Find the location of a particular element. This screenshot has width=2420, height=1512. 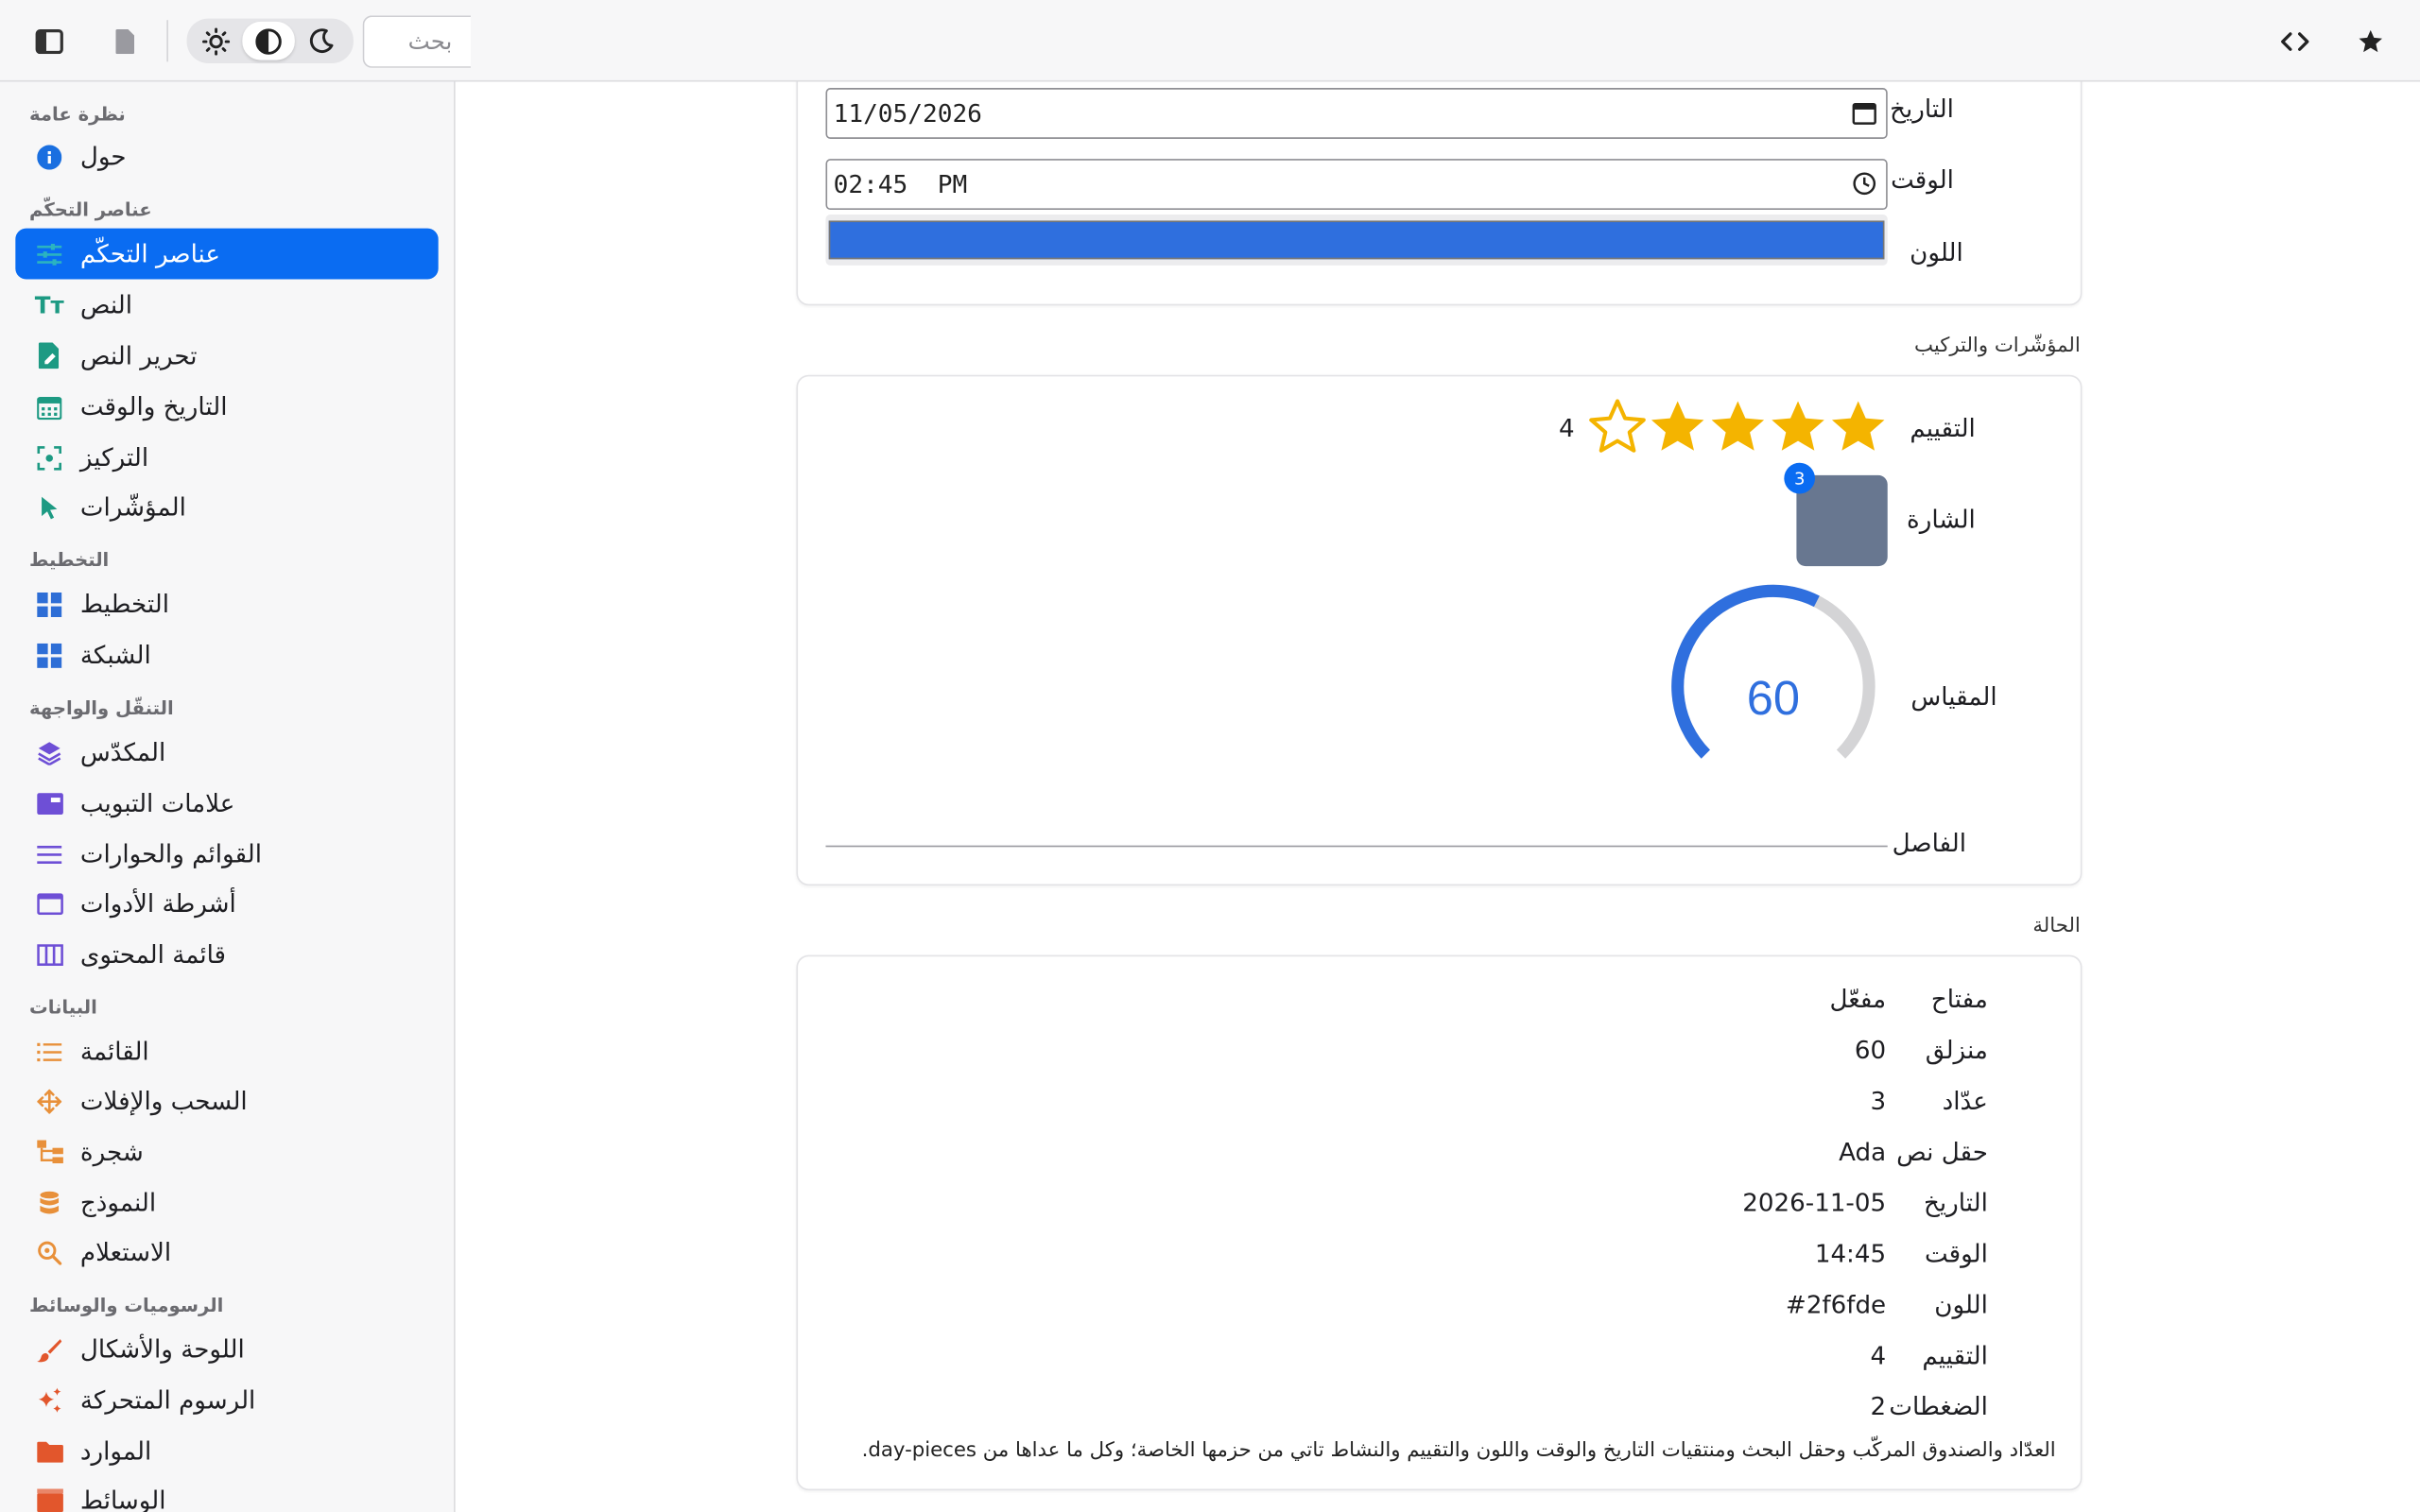

status-row-value: 2 is located at coordinates (1879, 1406).